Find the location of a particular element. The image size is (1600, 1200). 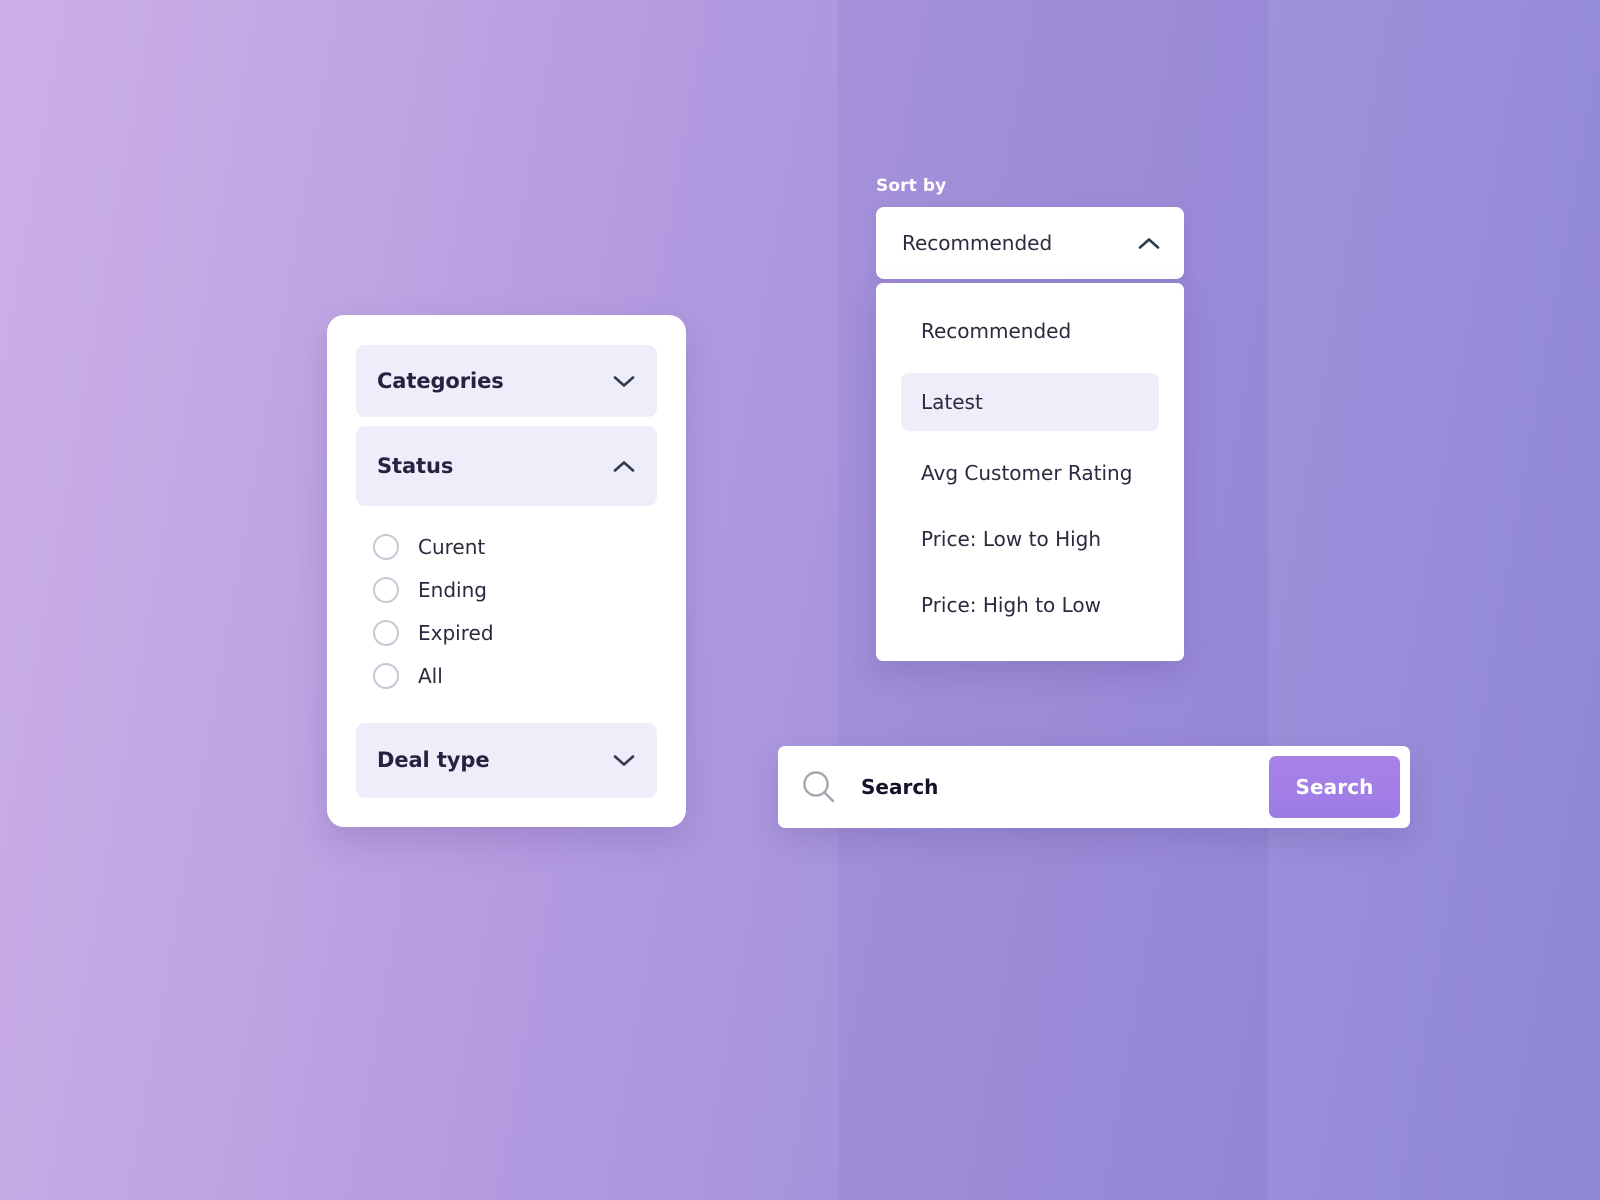

radio-option-ending: Ending is located at coordinates (506, 589).